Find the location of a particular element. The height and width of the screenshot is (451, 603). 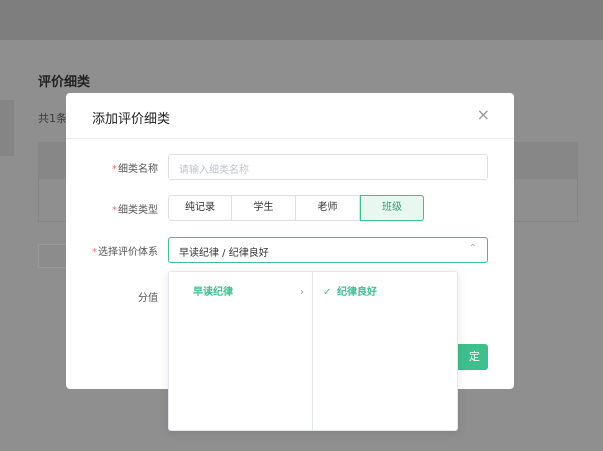

name-label: *细类名称 is located at coordinates (135, 169).